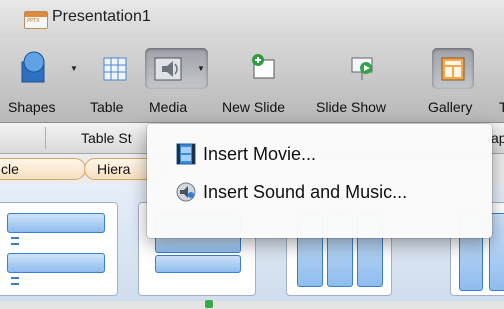 This screenshot has height=309, width=504. What do you see at coordinates (115, 69) in the screenshot?
I see `table-grid-icon` at bounding box center [115, 69].